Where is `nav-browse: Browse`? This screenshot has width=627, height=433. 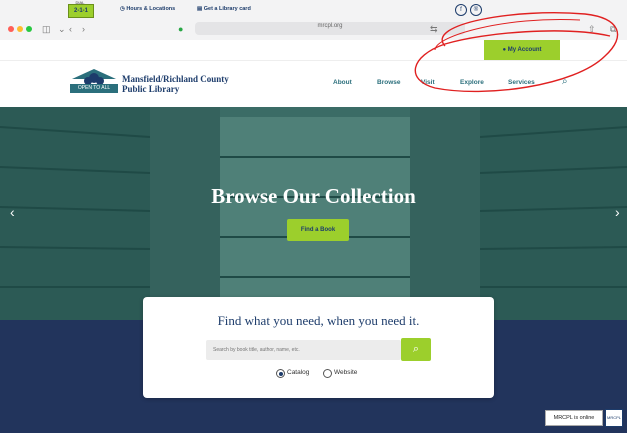 nav-browse: Browse is located at coordinates (388, 82).